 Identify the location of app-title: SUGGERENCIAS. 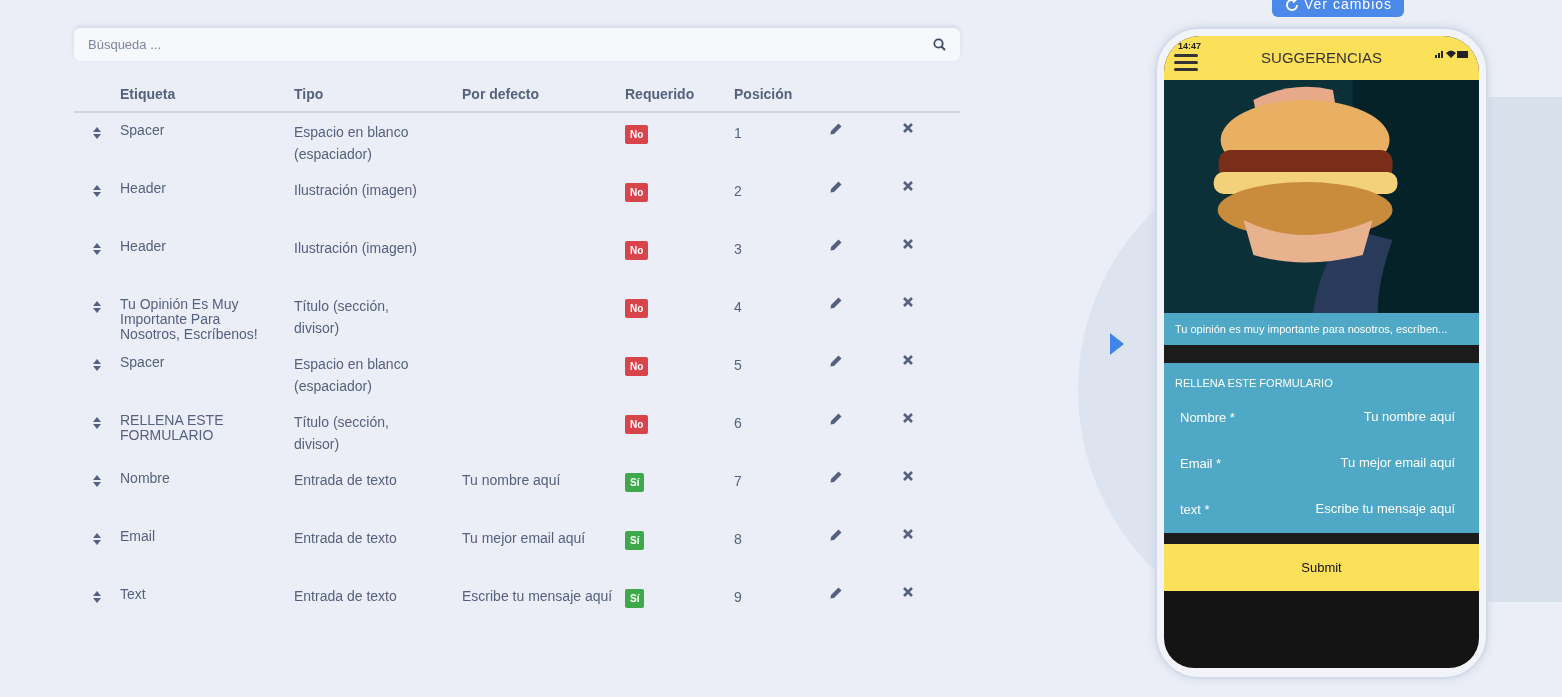
(1321, 57).